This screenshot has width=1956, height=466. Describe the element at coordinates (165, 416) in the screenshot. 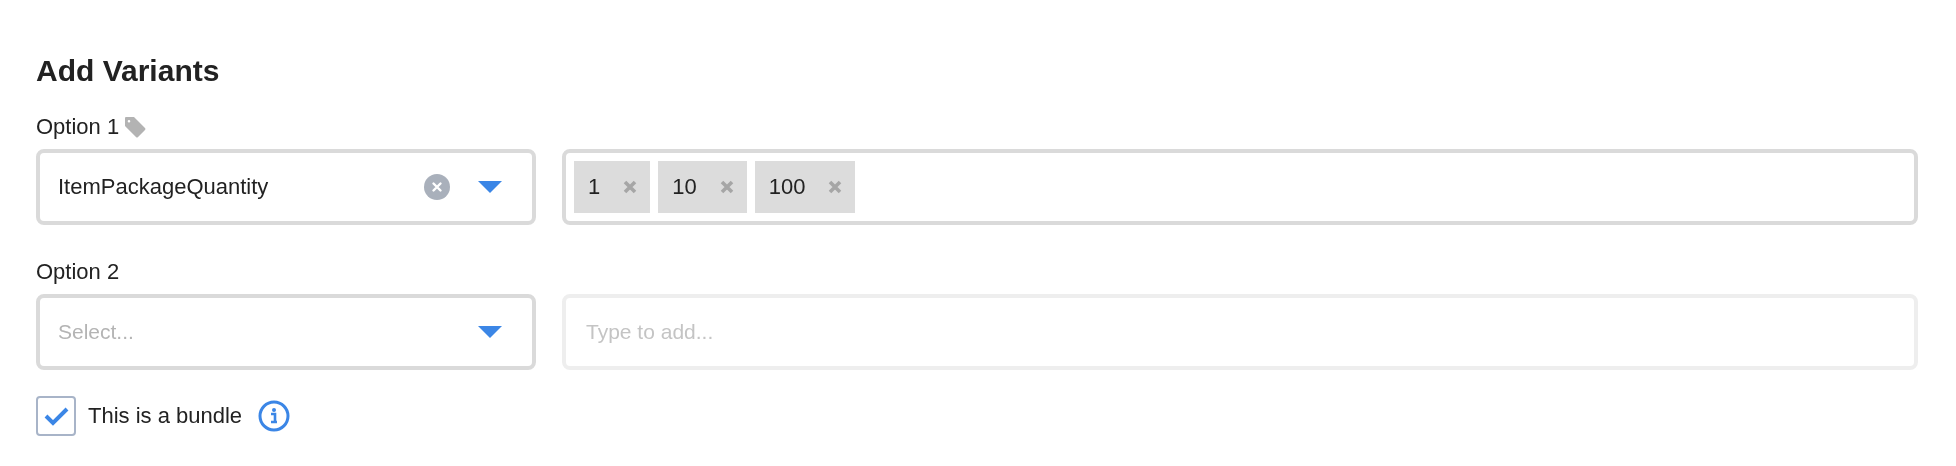

I see `bundle-label: This is a bundle` at that location.